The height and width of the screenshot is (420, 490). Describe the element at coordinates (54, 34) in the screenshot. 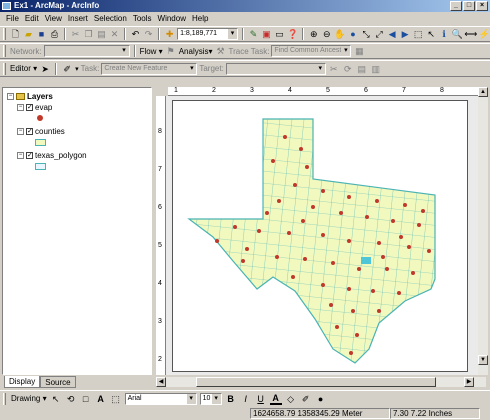

I see `print-icon: ⎙` at that location.